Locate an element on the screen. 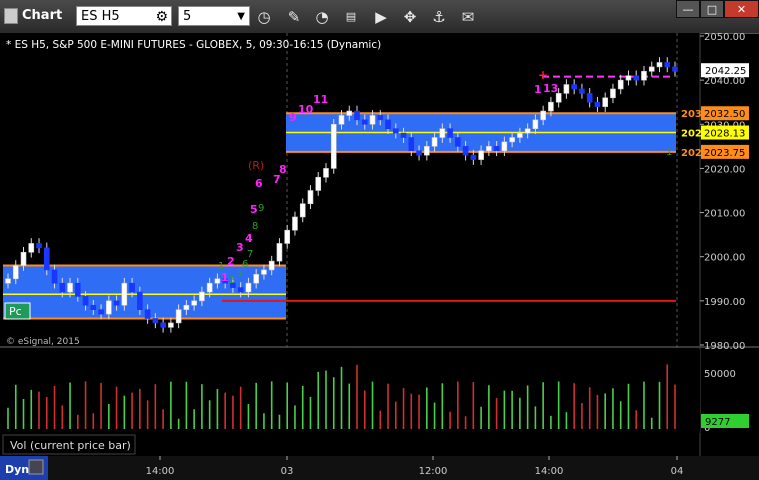 Image resolution: width=759 pixels, height=480 pixels. pencil-icon: ✎ is located at coordinates (294, 16).